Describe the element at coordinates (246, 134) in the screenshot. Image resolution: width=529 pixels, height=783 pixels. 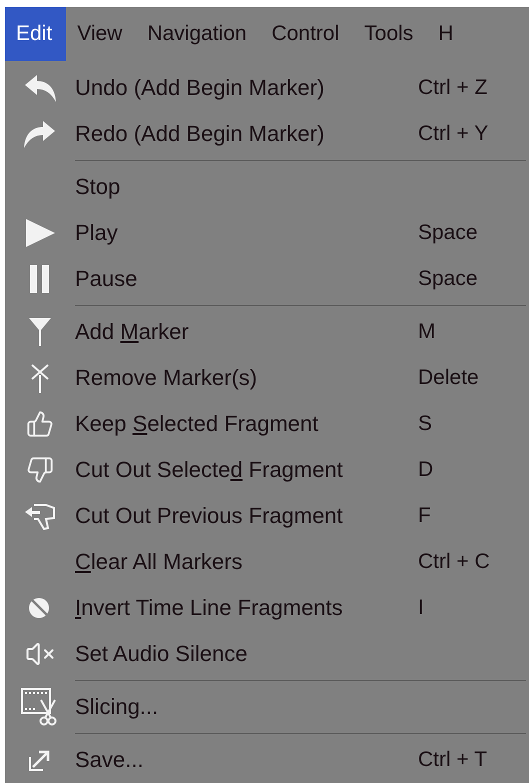
I see `menu-item: Redo (Add Begin Marker)` at that location.